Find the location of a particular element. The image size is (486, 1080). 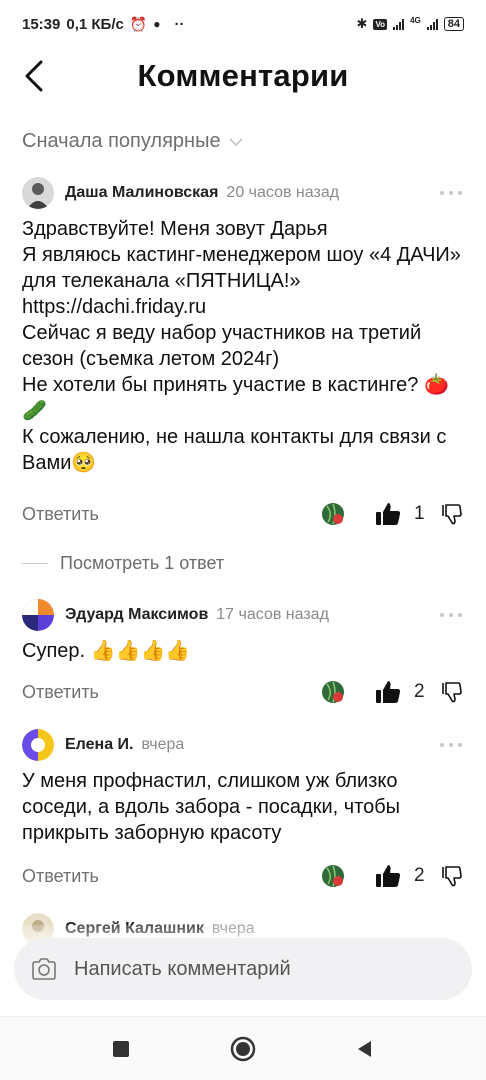

recent-apps-button is located at coordinates (121, 1049).